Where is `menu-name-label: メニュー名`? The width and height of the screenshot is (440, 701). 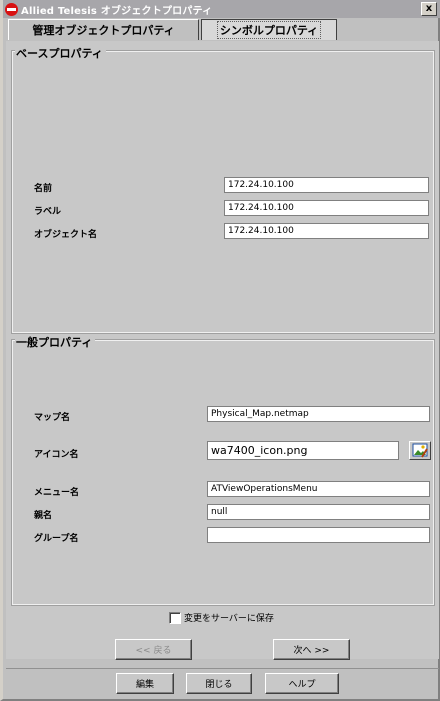 menu-name-label: メニュー名 is located at coordinates (57, 493).